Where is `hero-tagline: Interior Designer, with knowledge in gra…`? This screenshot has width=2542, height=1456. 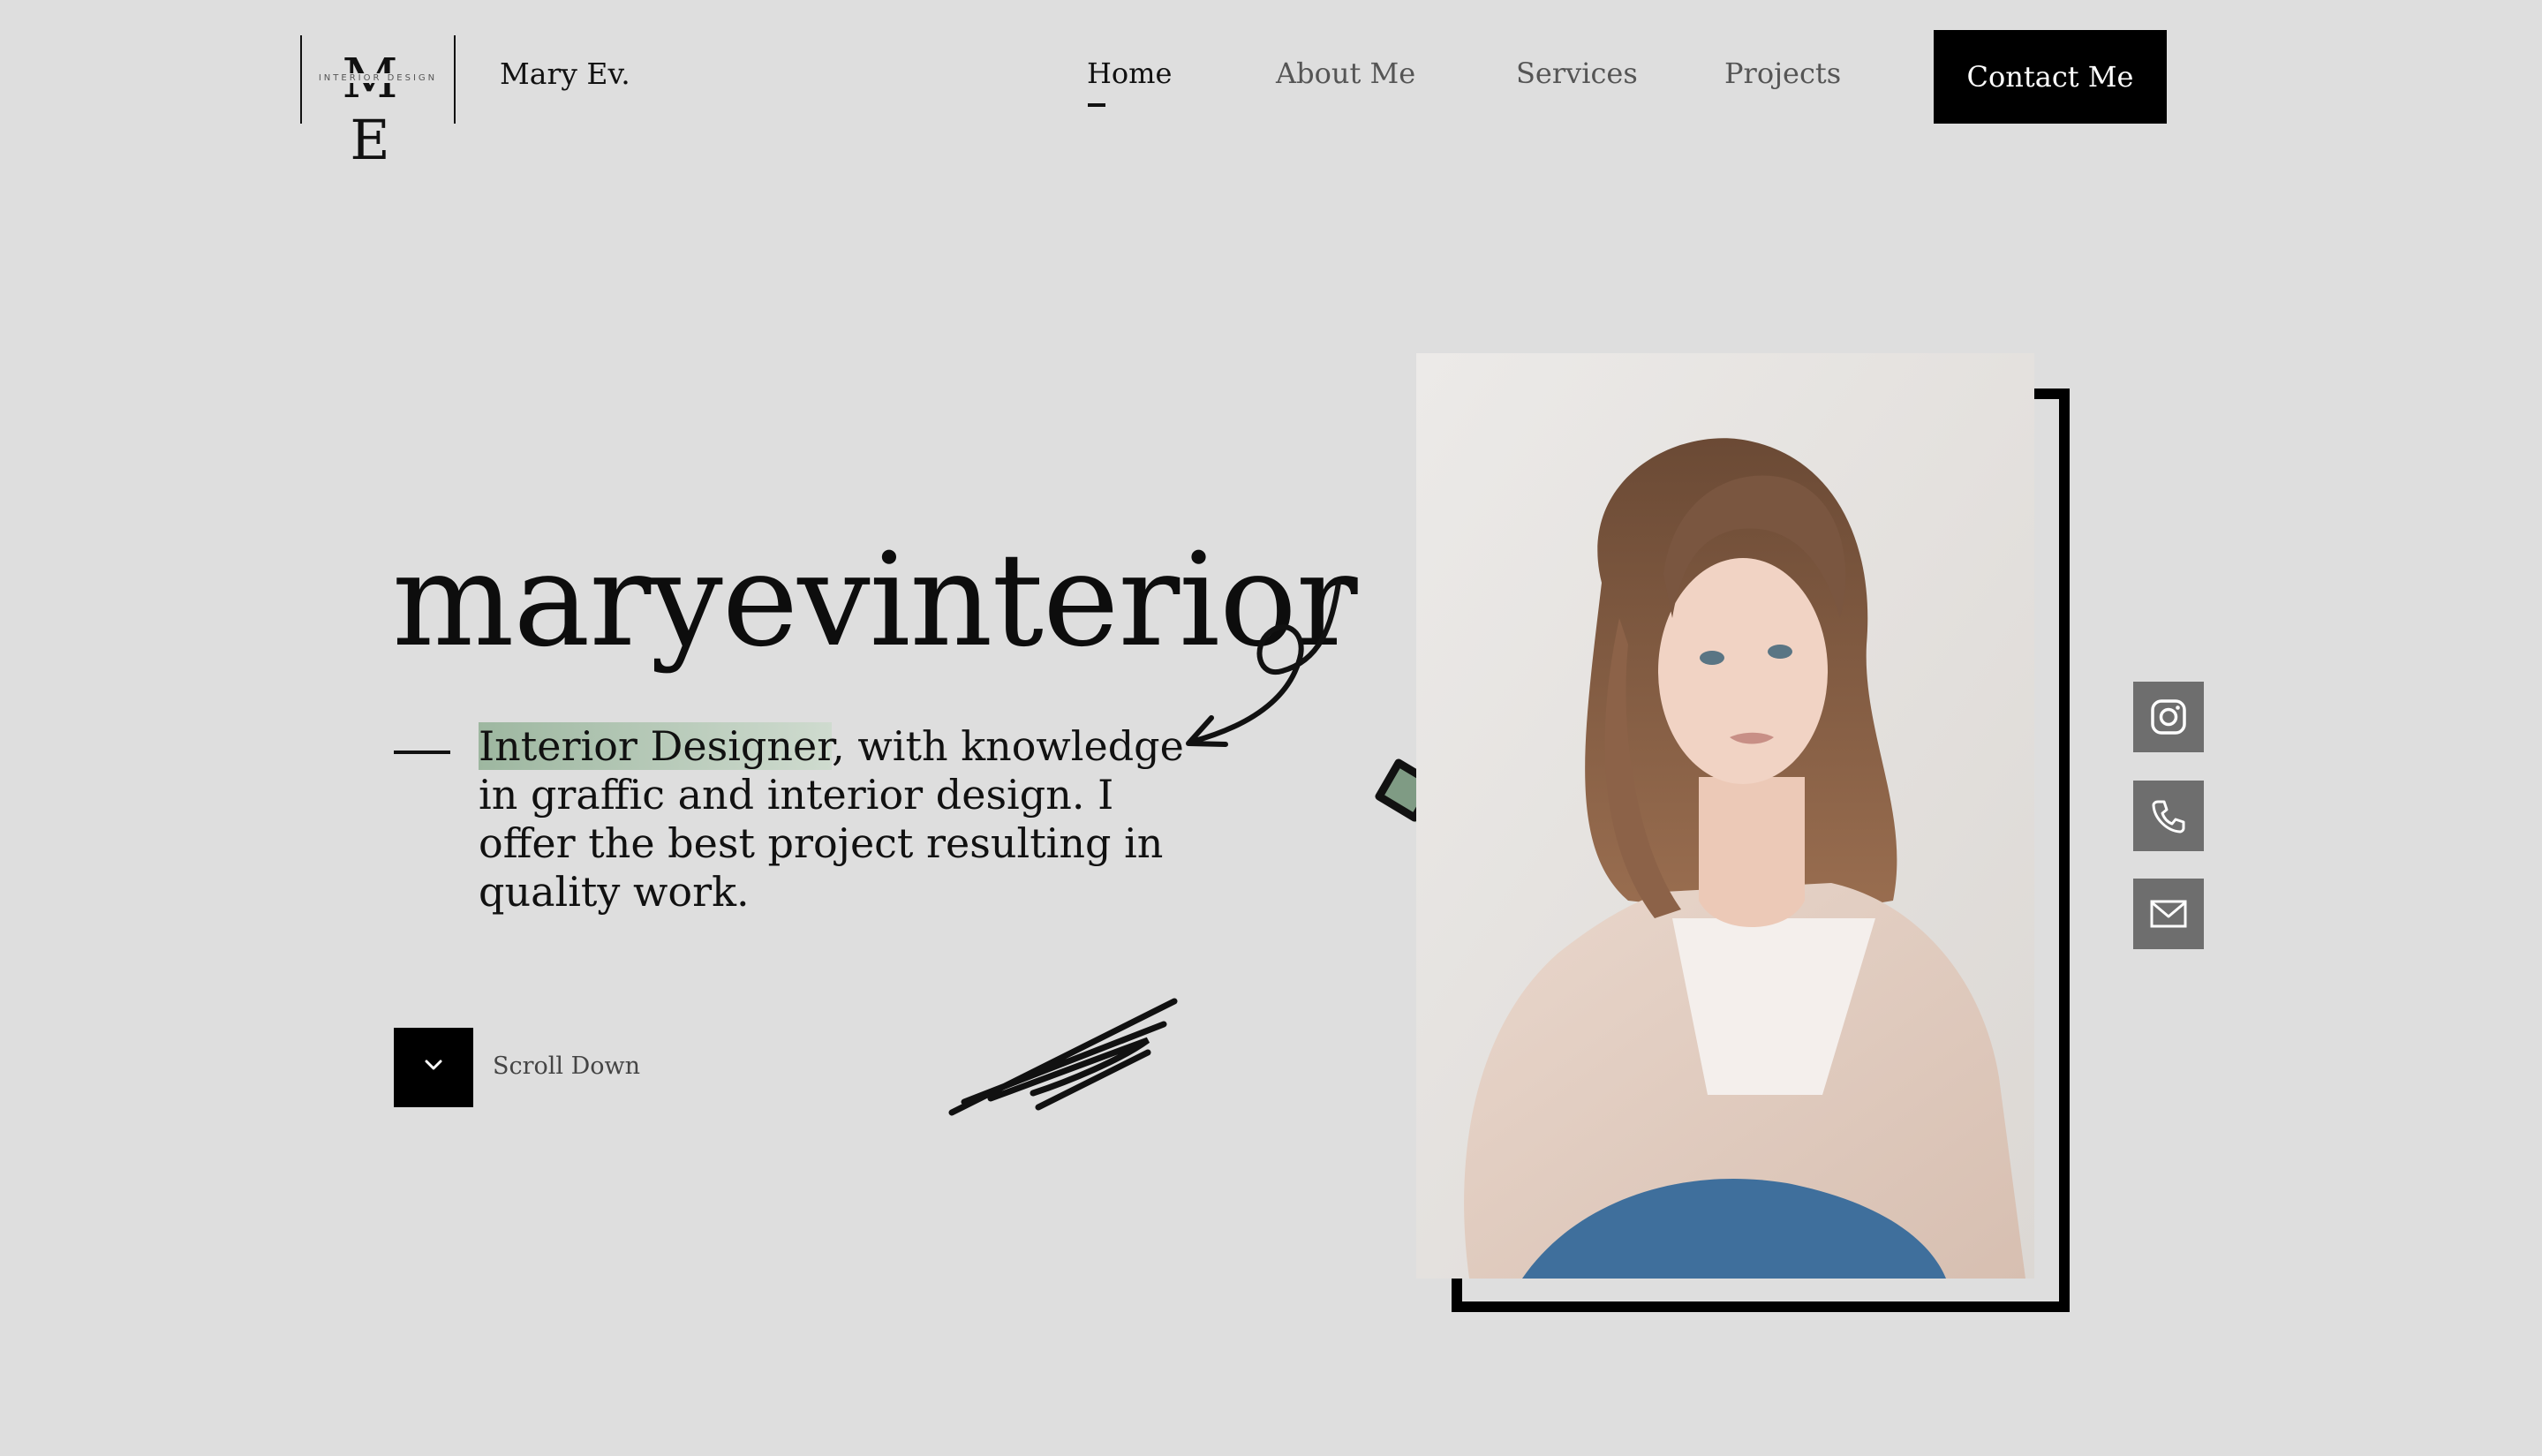
hero-tagline: Interior Designer, with knowledge in gra… is located at coordinates (845, 819).